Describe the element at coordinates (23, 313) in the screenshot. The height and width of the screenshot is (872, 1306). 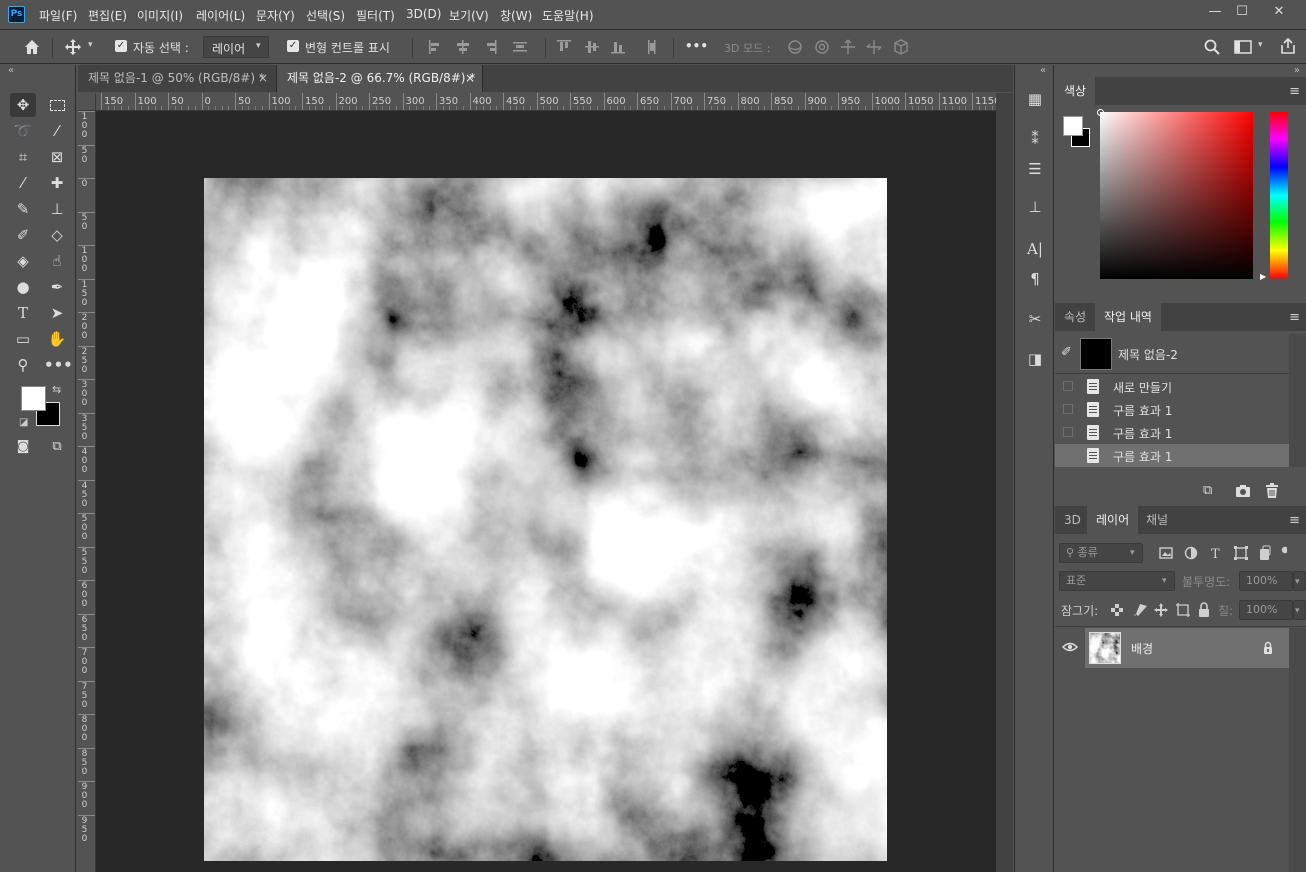
I see `type-tool-icon: T` at that location.